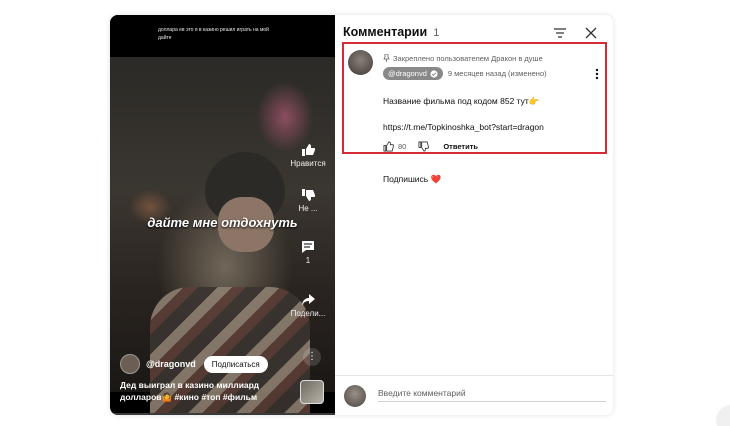  I want to click on comment-text-line1: Название фильма под кодом 852 тут👉, so click(461, 101).